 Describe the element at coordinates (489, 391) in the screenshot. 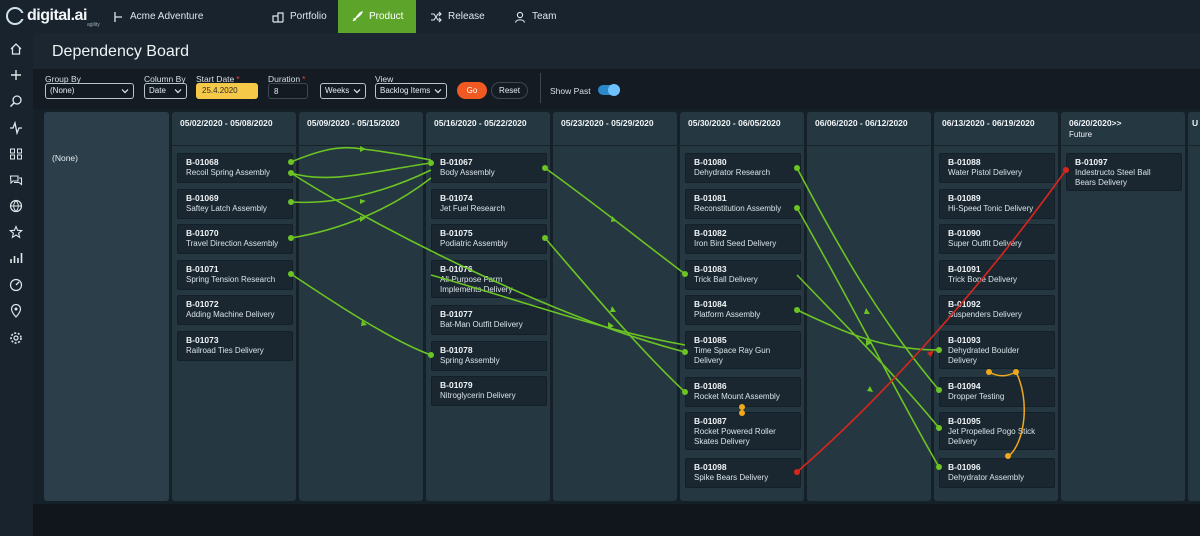

I see `backlog-card: B-01079 Nitroglycerin Delivery` at that location.